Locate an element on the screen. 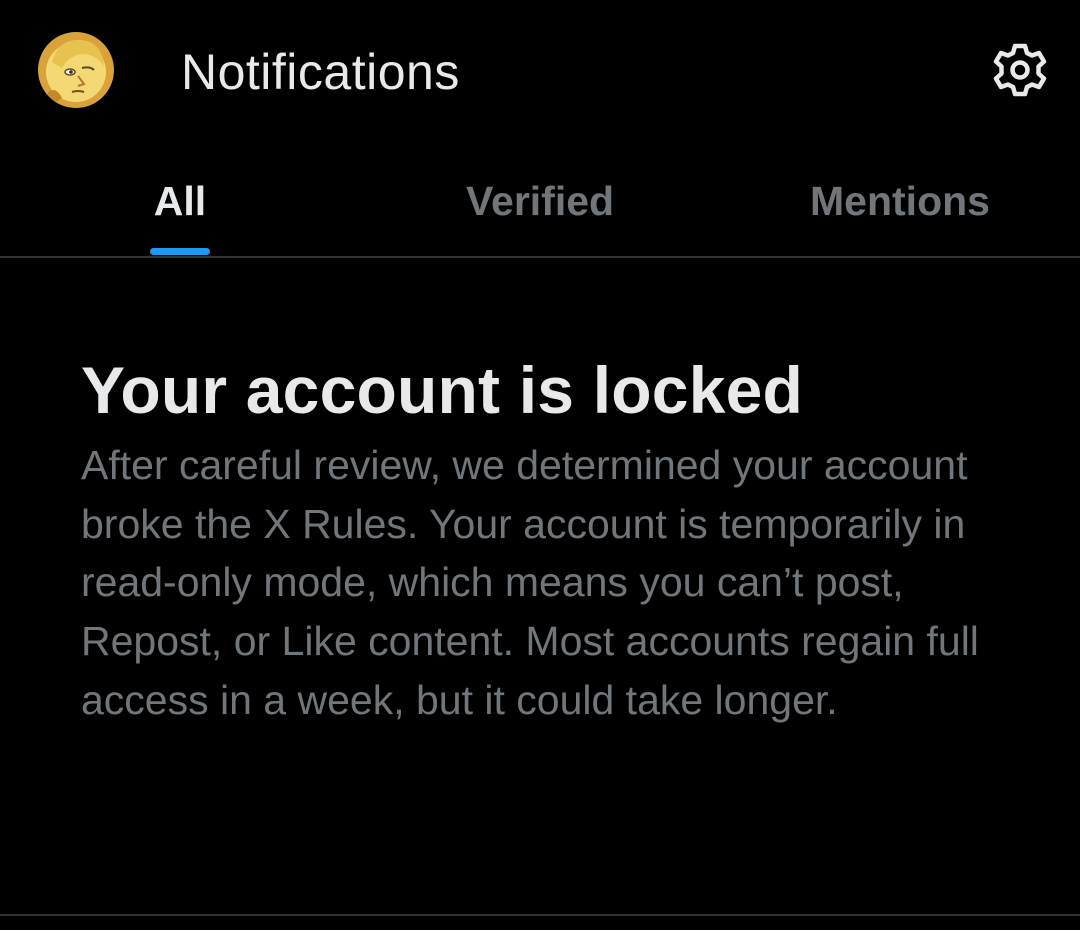 The width and height of the screenshot is (1080, 930). settings-button is located at coordinates (1020, 70).